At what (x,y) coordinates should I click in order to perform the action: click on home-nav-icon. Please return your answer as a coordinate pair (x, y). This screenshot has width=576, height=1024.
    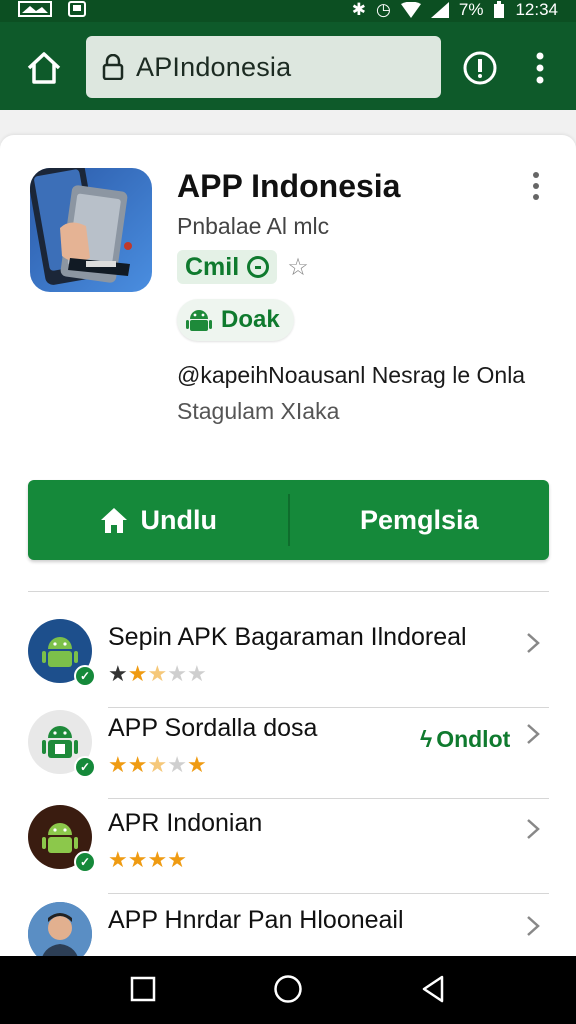
    Looking at the image, I should click on (288, 989).